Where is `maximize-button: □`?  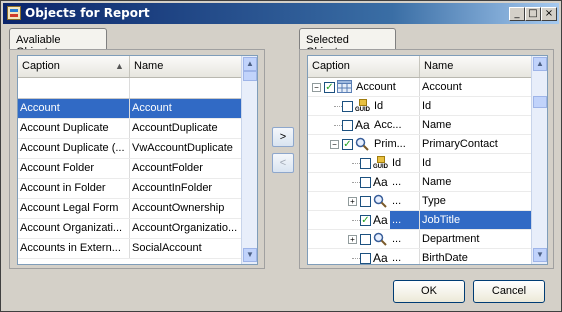 maximize-button: □ is located at coordinates (533, 14).